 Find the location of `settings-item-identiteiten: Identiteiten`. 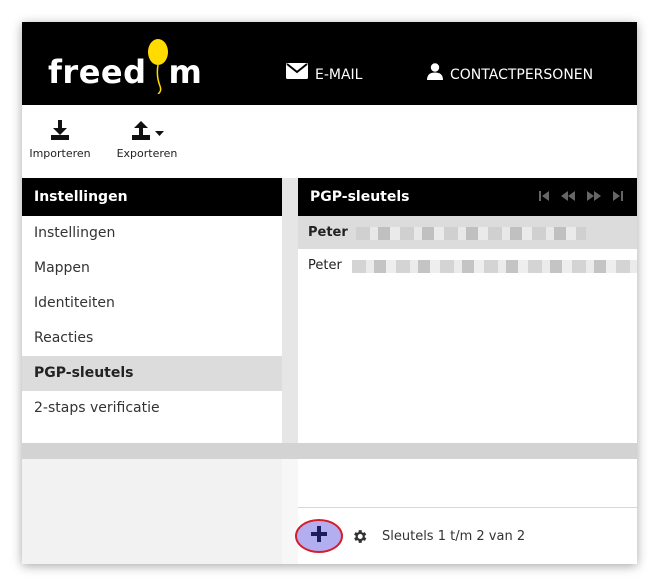

settings-item-identiteiten: Identiteiten is located at coordinates (152, 303).